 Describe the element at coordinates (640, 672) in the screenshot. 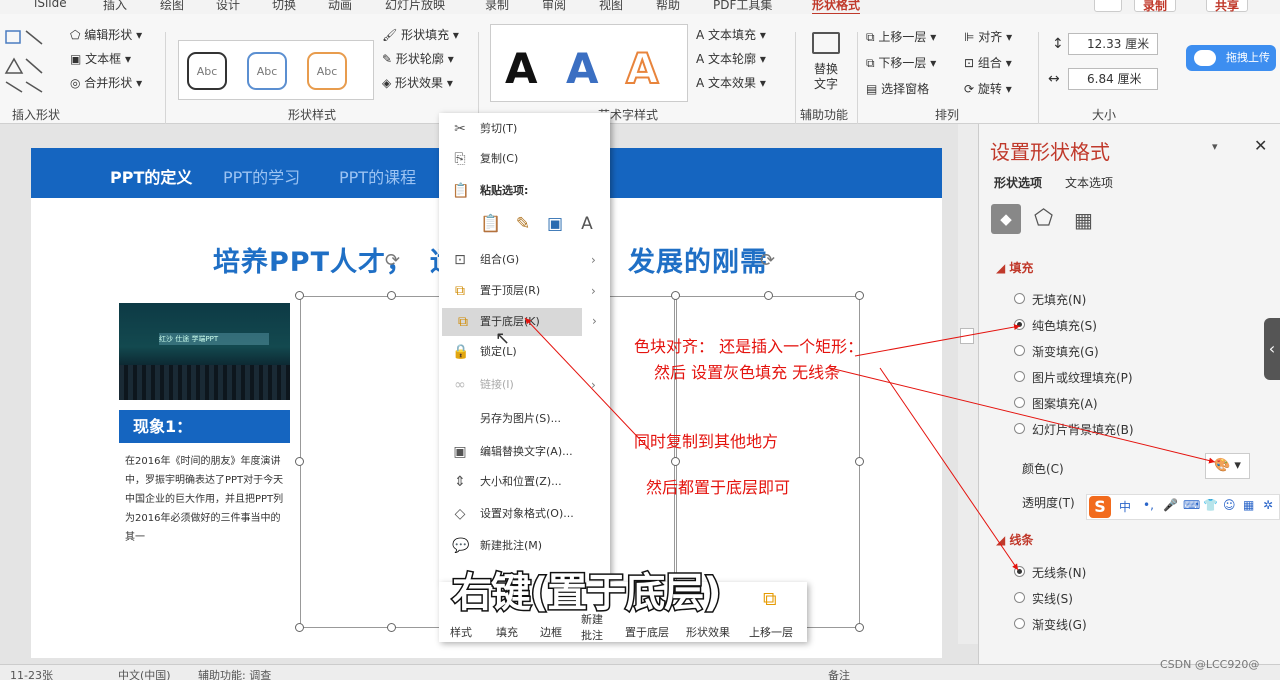

I see `status-bar: 11-23张 中文(中国) 辅助功能: 调查 备注` at that location.